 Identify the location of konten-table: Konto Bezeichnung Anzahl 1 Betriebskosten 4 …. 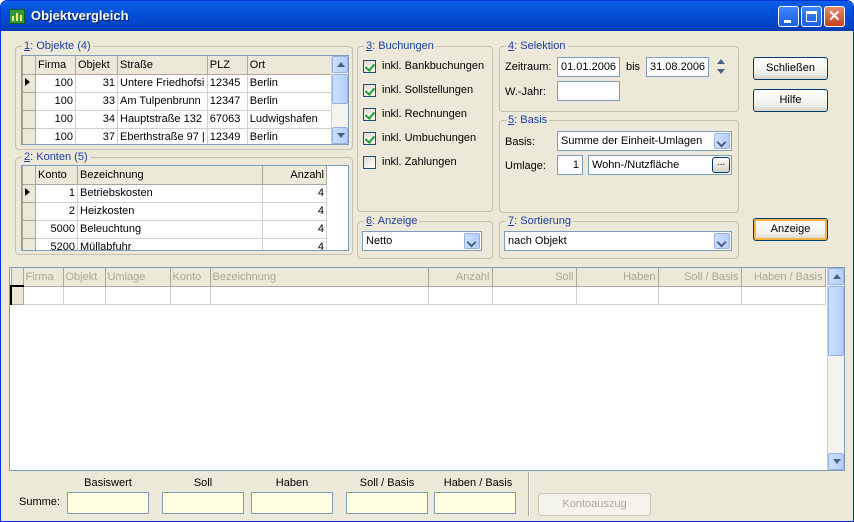
(174, 208).